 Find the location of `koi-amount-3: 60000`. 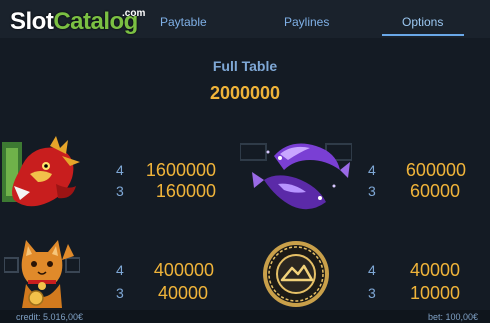

koi-amount-3: 60000 is located at coordinates (434, 191).